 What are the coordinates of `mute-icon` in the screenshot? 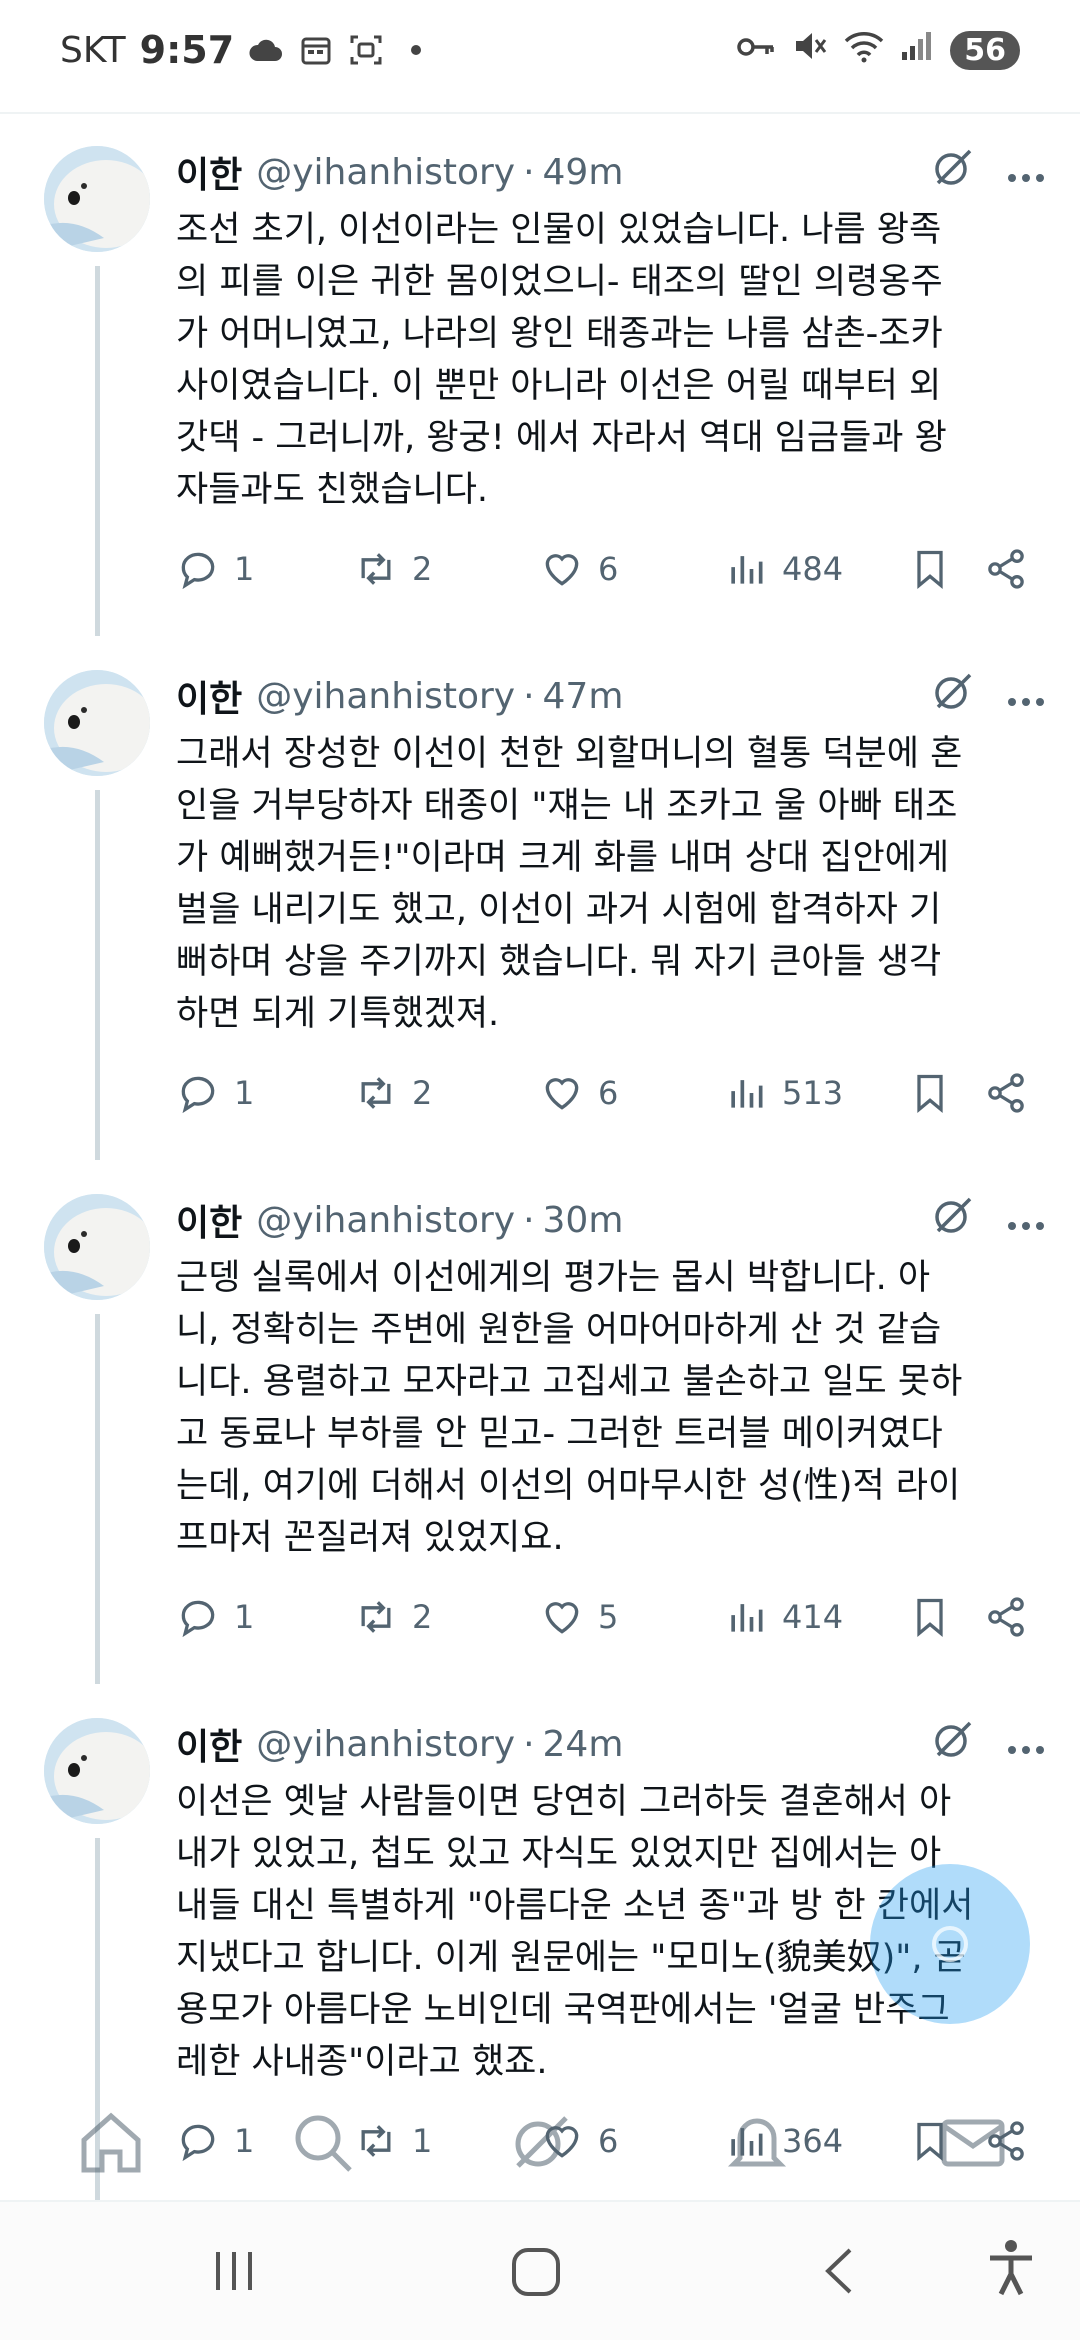 It's located at (810, 50).